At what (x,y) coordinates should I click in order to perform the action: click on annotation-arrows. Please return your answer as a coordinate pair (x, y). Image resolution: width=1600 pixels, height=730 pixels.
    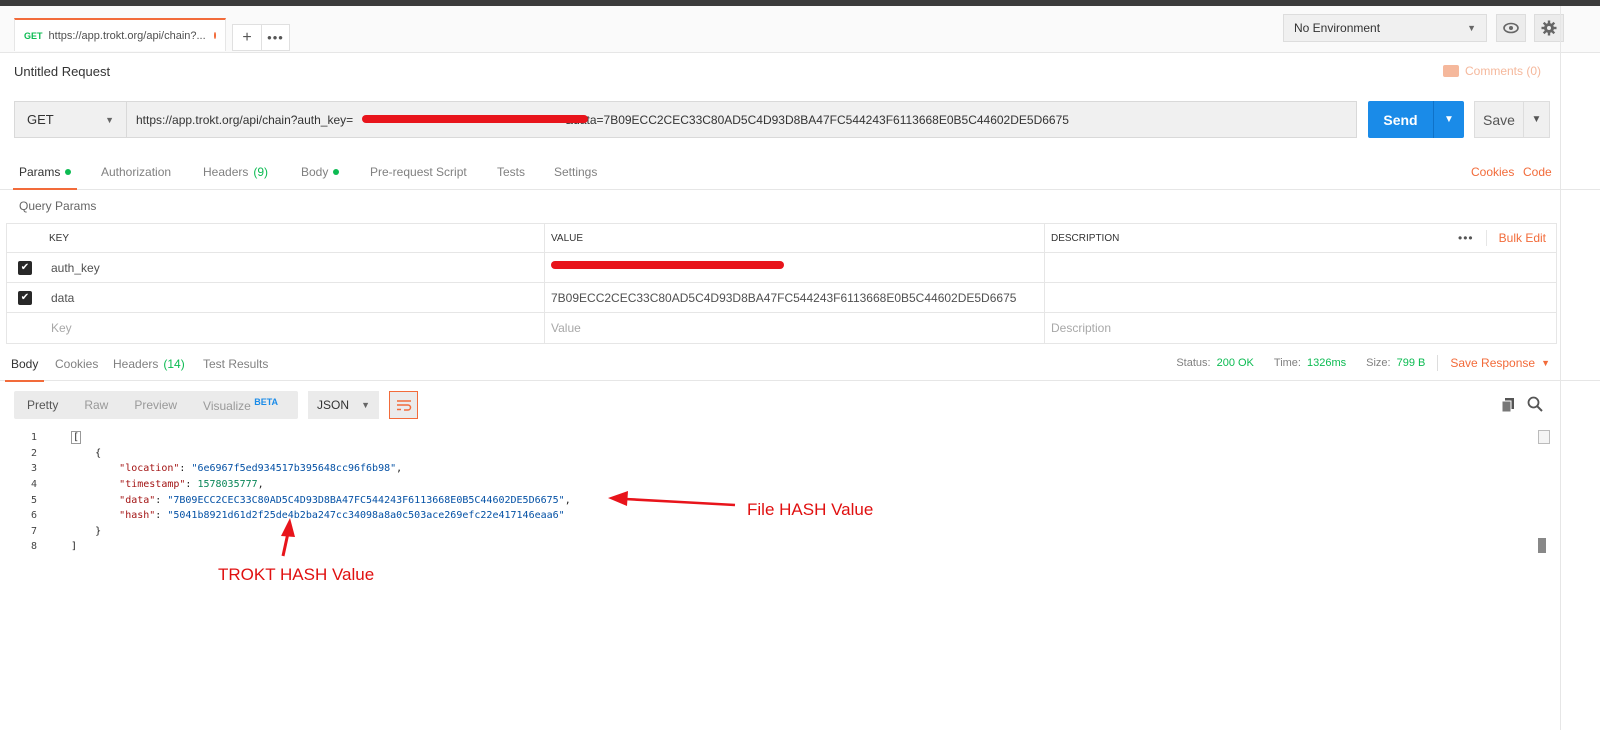
    Looking at the image, I should click on (508, 524).